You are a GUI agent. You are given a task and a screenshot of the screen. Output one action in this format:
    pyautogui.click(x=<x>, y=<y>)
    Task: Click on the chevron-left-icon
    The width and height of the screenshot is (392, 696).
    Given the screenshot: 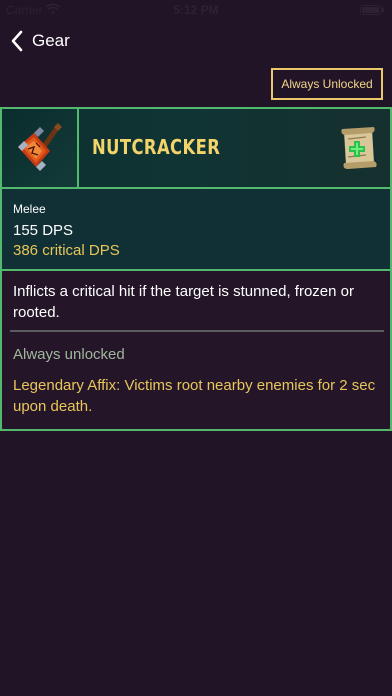 What is the action you would take?
    pyautogui.click(x=17, y=41)
    